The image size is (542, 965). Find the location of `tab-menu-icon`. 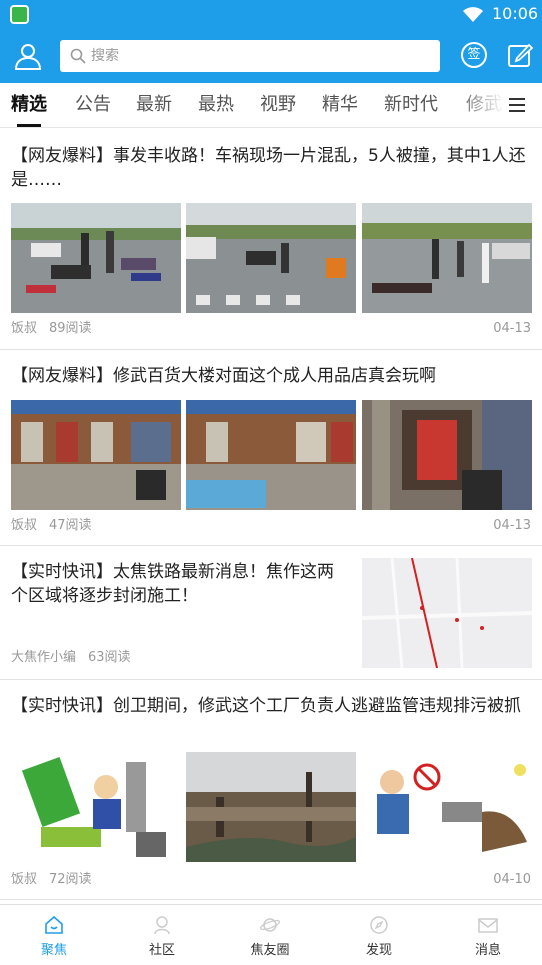

tab-menu-icon is located at coordinates (523, 105).